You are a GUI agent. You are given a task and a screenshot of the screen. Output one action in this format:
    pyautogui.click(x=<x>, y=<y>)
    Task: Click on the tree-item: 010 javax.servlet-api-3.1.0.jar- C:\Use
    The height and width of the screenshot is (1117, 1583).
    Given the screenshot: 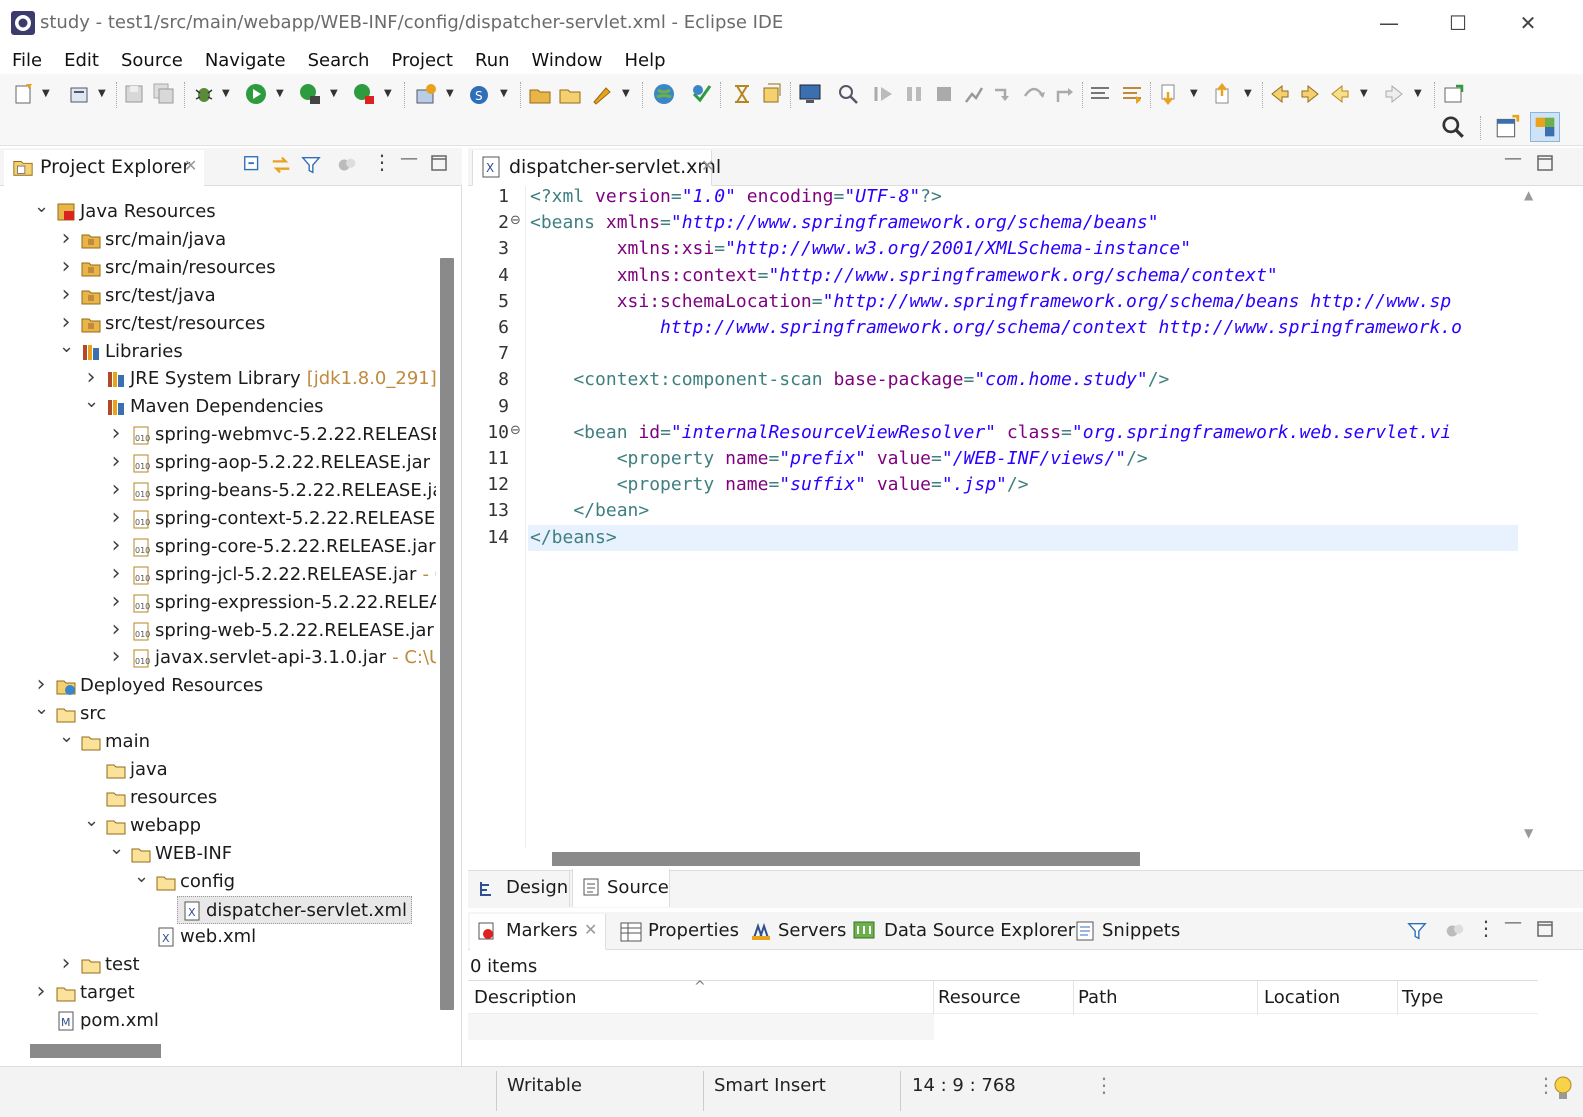 What is the action you would take?
    pyautogui.click(x=281, y=658)
    